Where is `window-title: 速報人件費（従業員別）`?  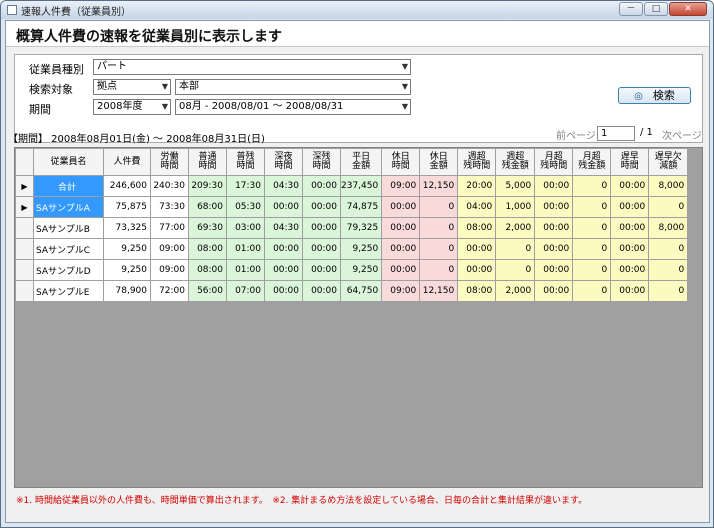 window-title: 速報人件費（従業員別） is located at coordinates (76, 12).